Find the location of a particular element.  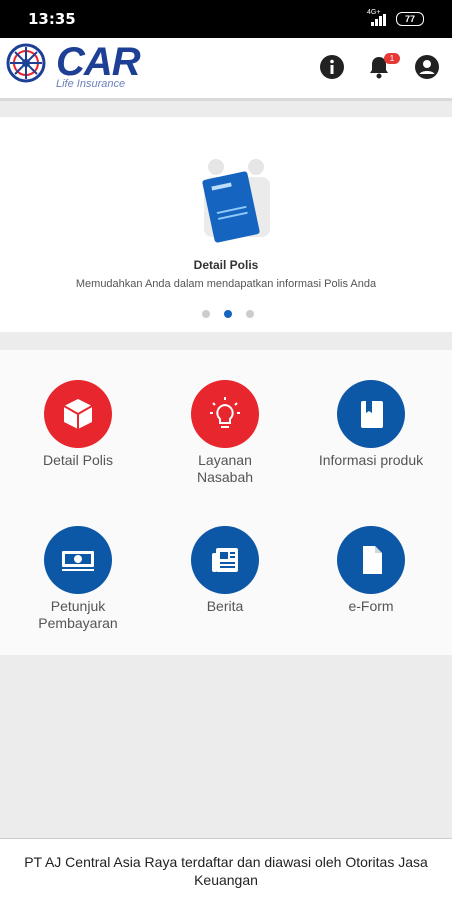

document-icon is located at coordinates (371, 560).